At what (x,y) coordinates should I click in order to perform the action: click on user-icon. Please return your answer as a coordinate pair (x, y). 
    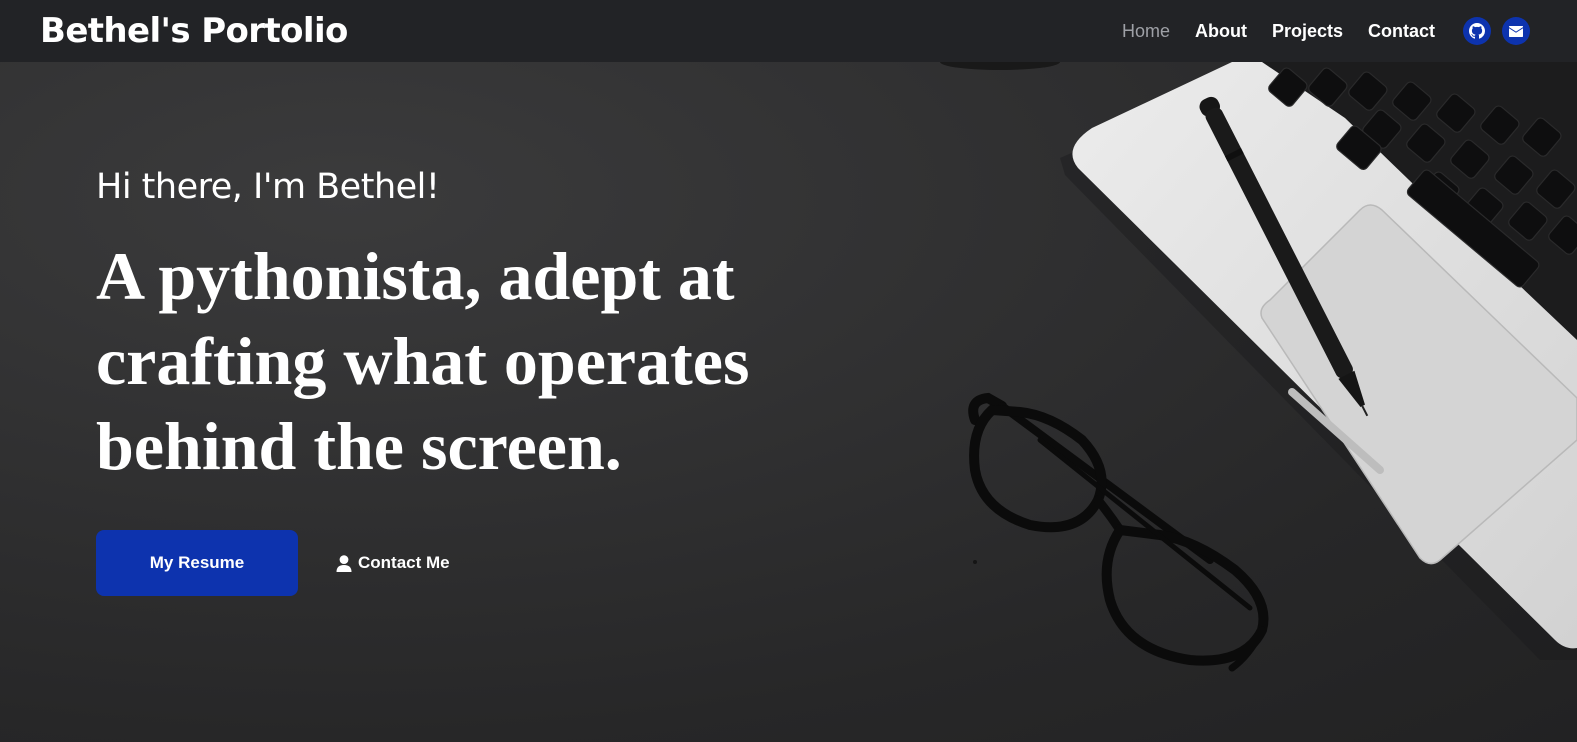
    Looking at the image, I should click on (344, 563).